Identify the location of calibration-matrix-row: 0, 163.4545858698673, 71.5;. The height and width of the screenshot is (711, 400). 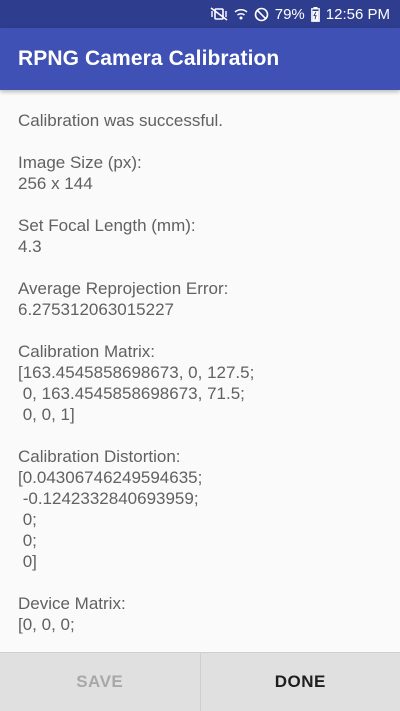
(131, 393).